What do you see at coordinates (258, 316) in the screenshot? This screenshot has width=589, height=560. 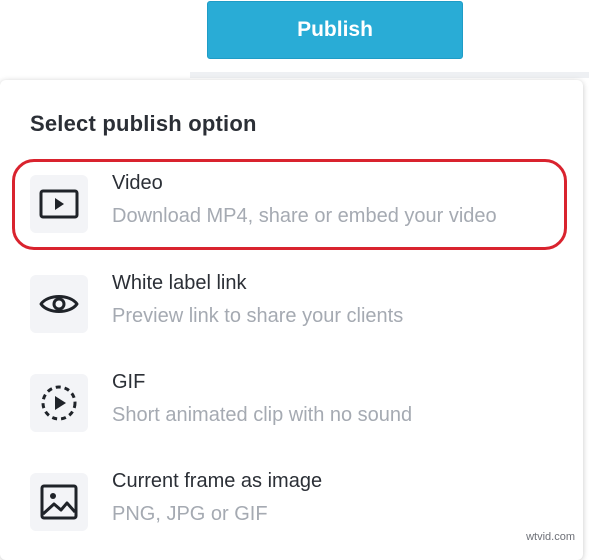 I see `option-description: Preview link to share your clients` at bounding box center [258, 316].